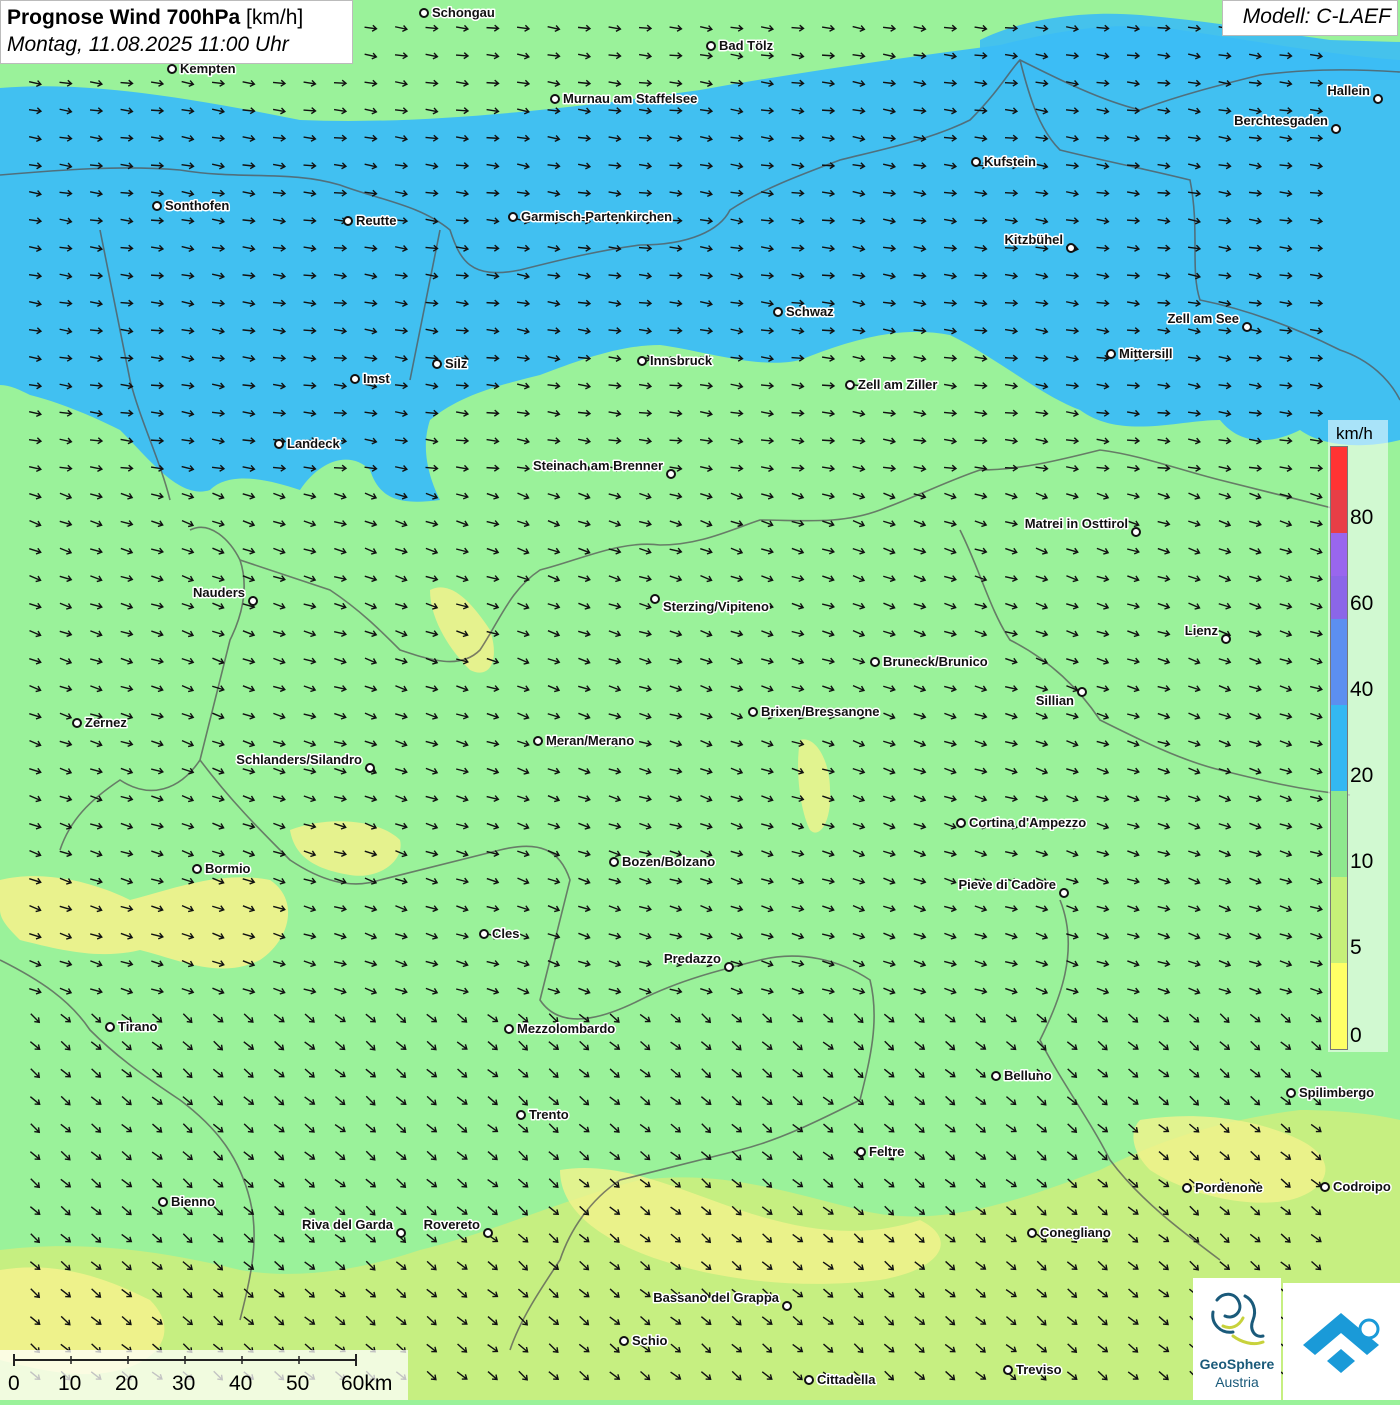  What do you see at coordinates (275, 17) in the screenshot?
I see `map-title-unit: [km/h]` at bounding box center [275, 17].